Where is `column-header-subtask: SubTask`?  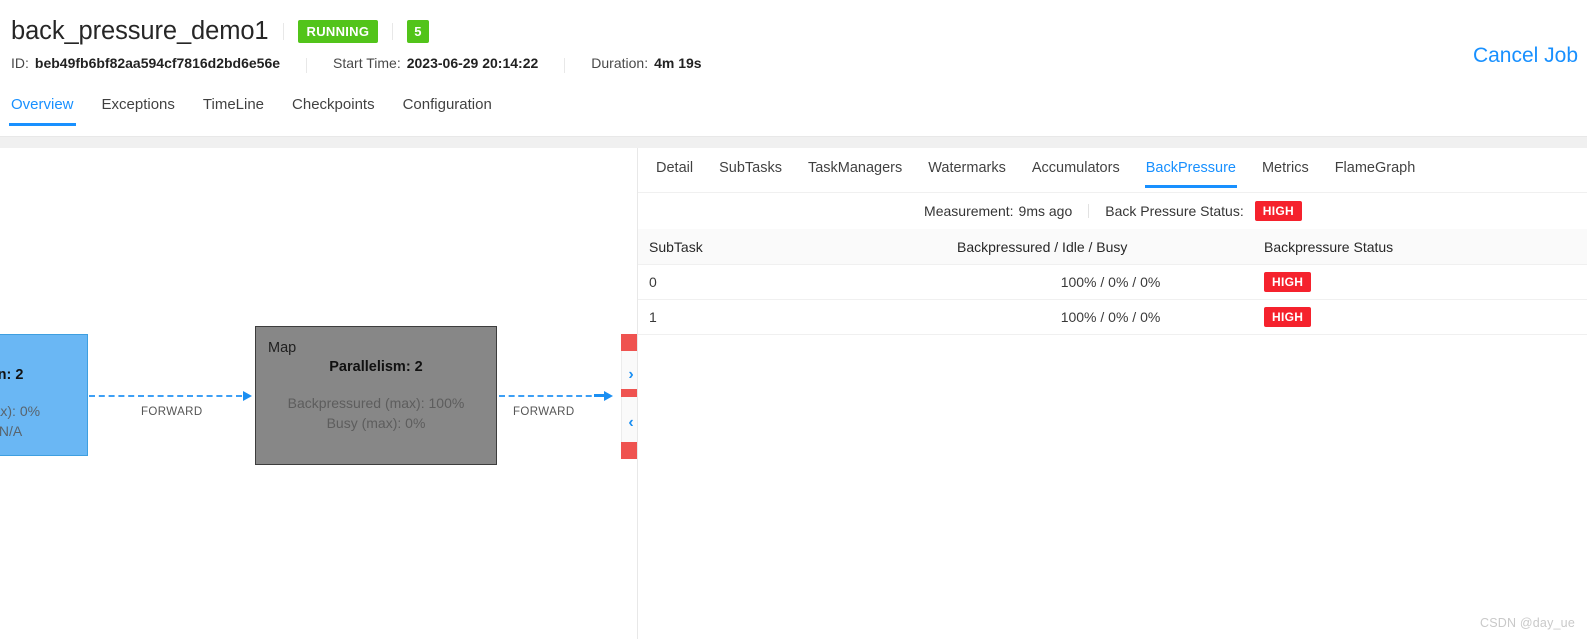 column-header-subtask: SubTask is located at coordinates (676, 246).